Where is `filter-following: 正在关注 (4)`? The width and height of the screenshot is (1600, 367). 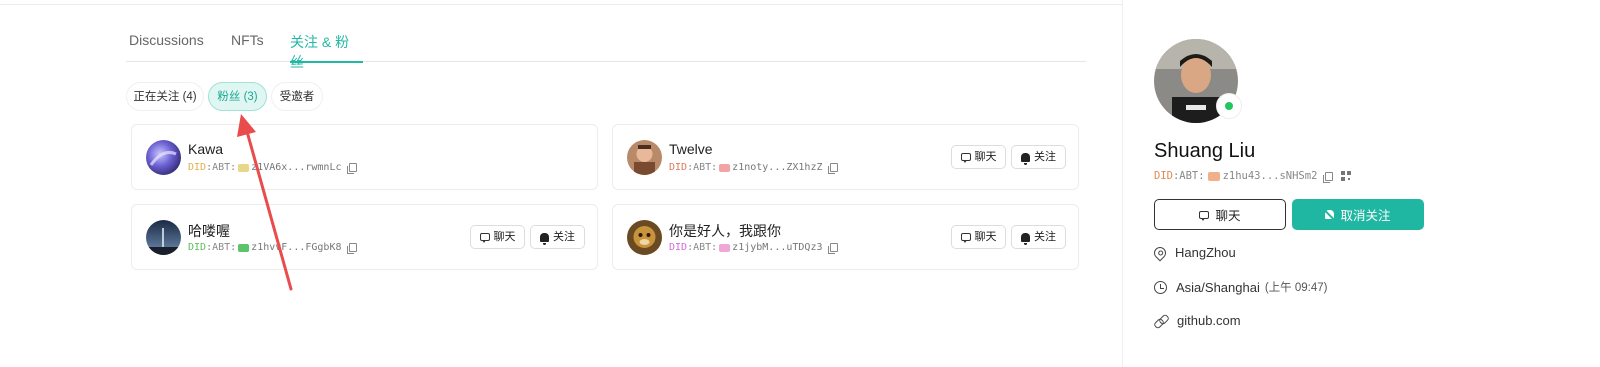
filter-following: 正在关注 (4) is located at coordinates (165, 96).